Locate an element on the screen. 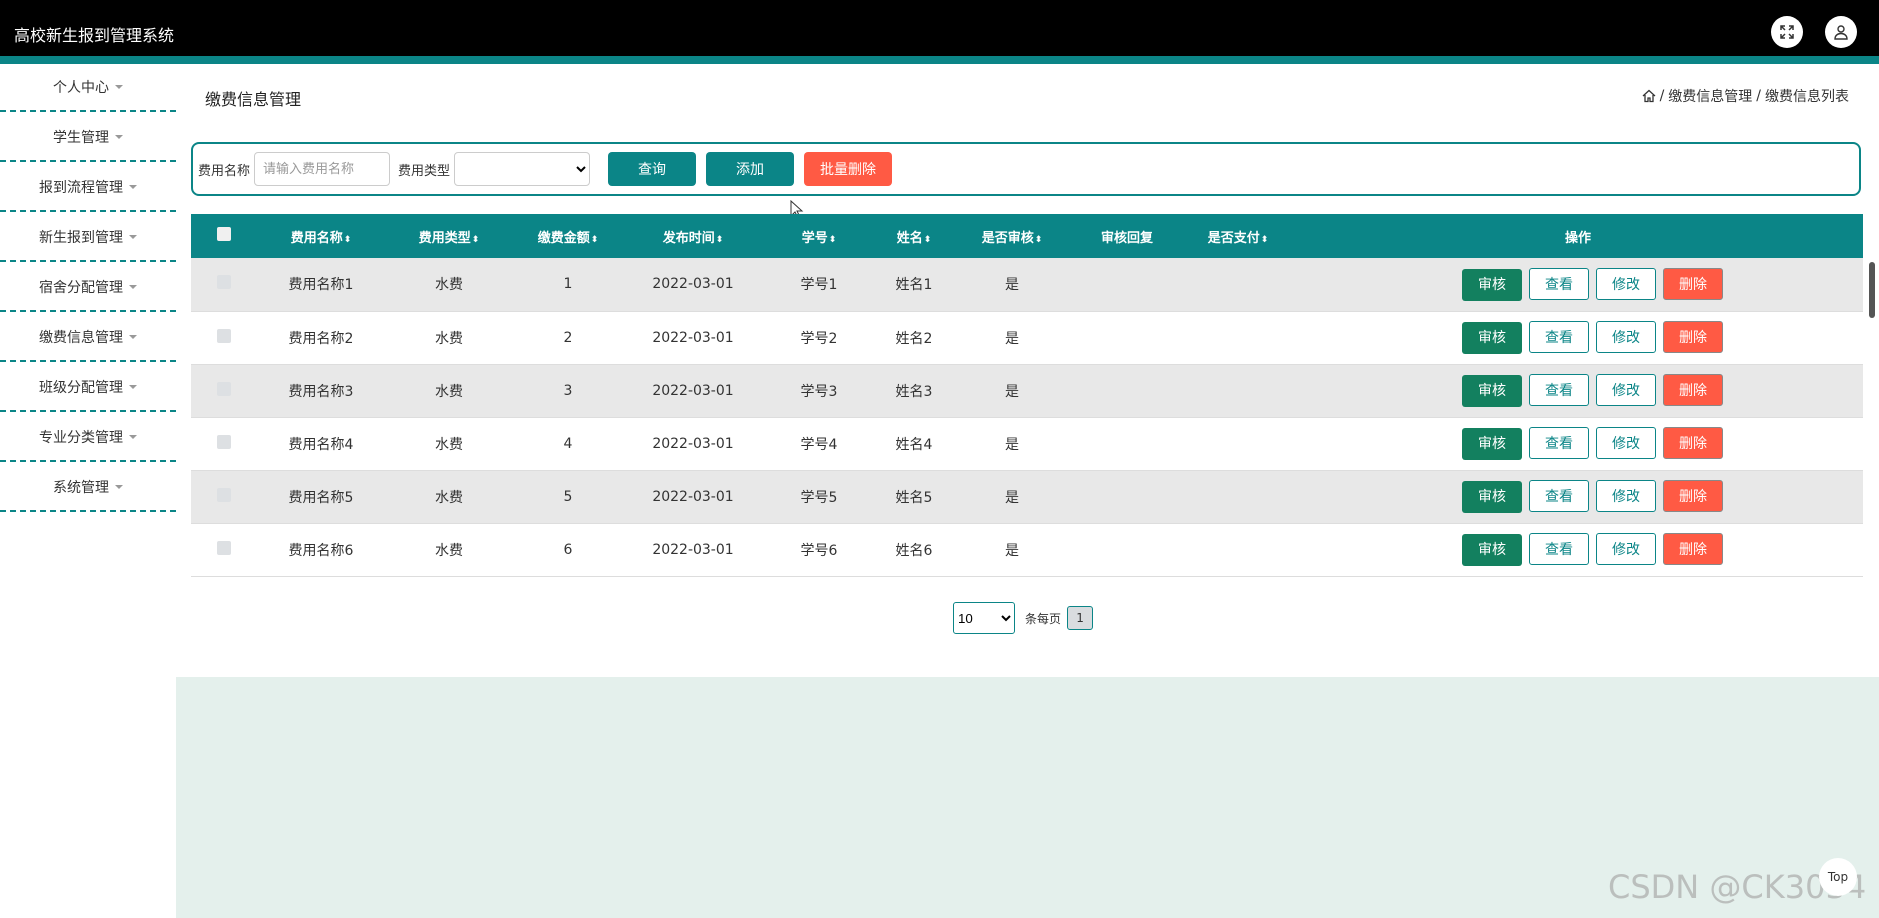  page-size-select: 10 is located at coordinates (984, 618).